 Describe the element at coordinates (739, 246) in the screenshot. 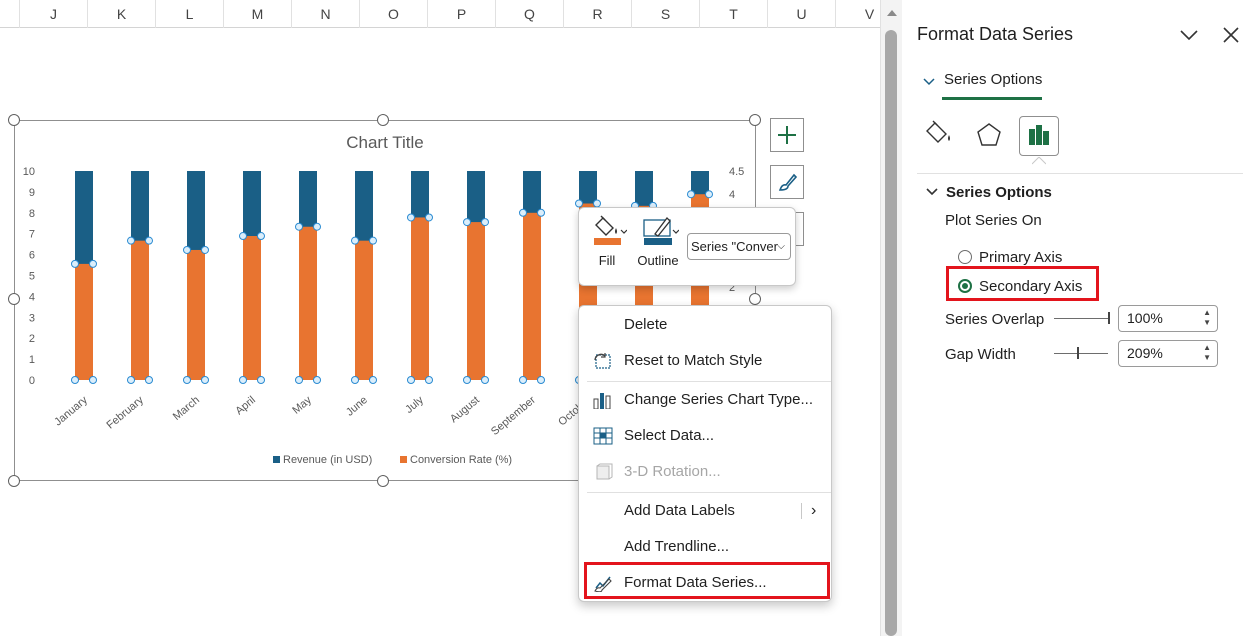

I see `series-select-dropdown: Series "Conver ⌵` at that location.